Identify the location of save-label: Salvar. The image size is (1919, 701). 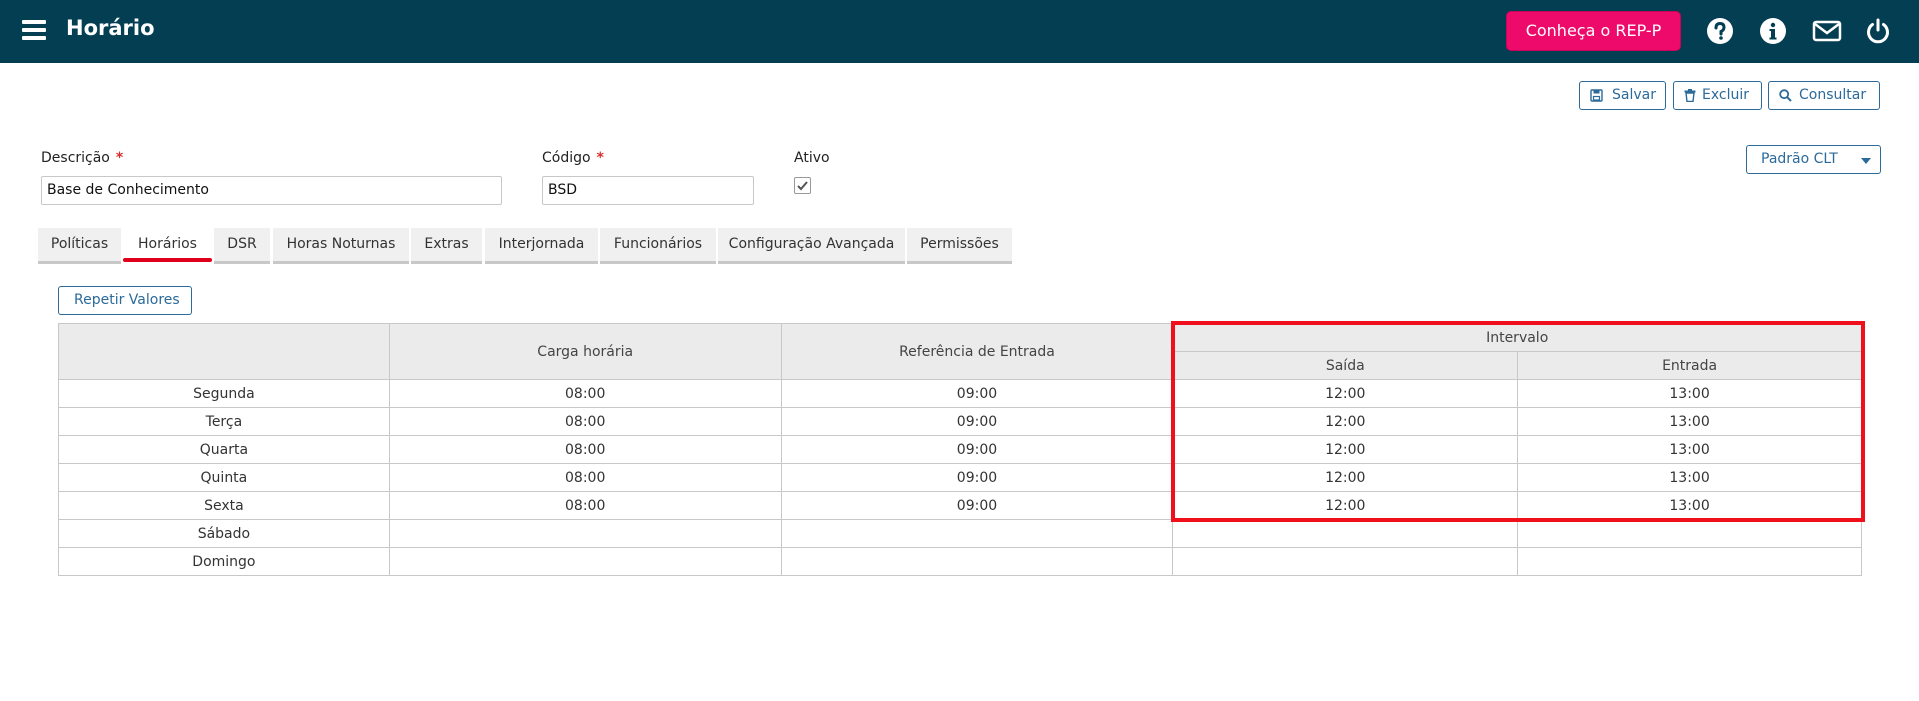
(1634, 95).